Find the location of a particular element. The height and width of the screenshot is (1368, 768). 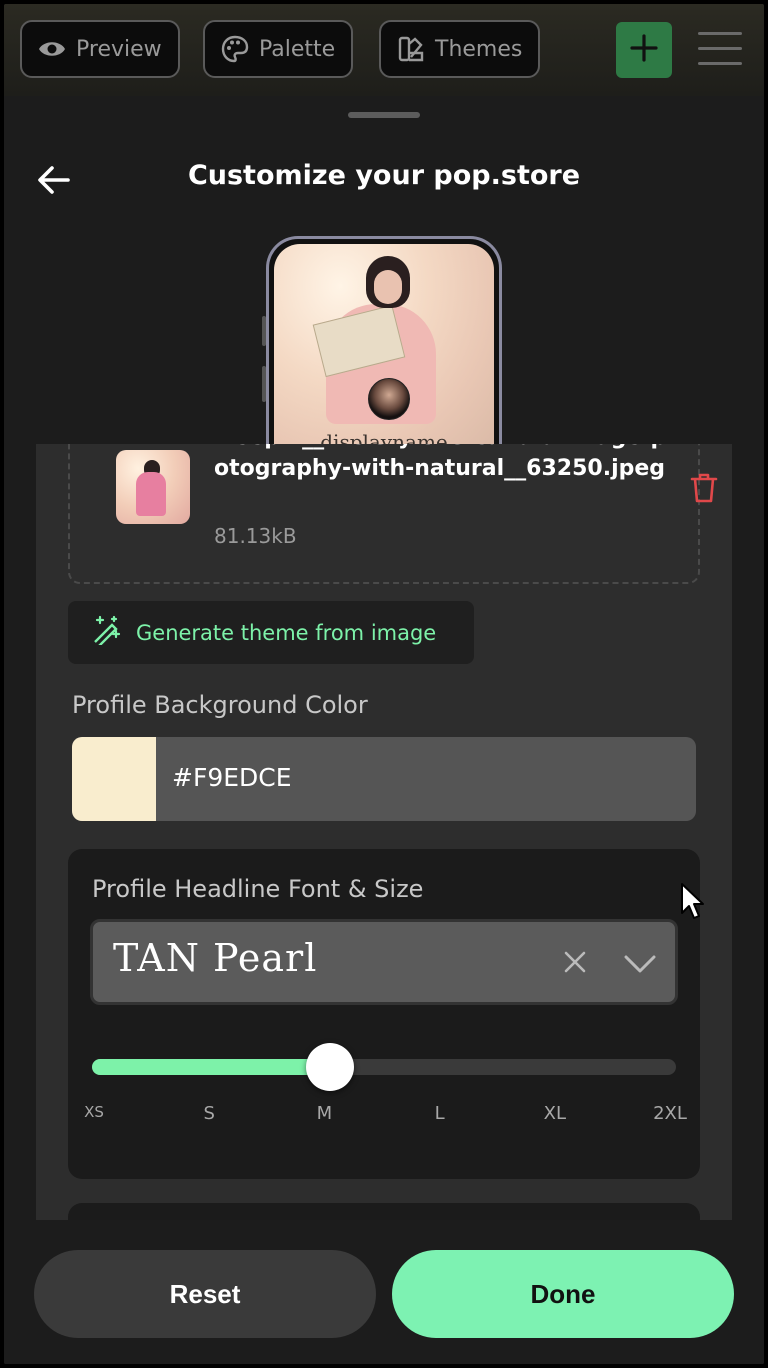

themes-button: Themes is located at coordinates (460, 49).